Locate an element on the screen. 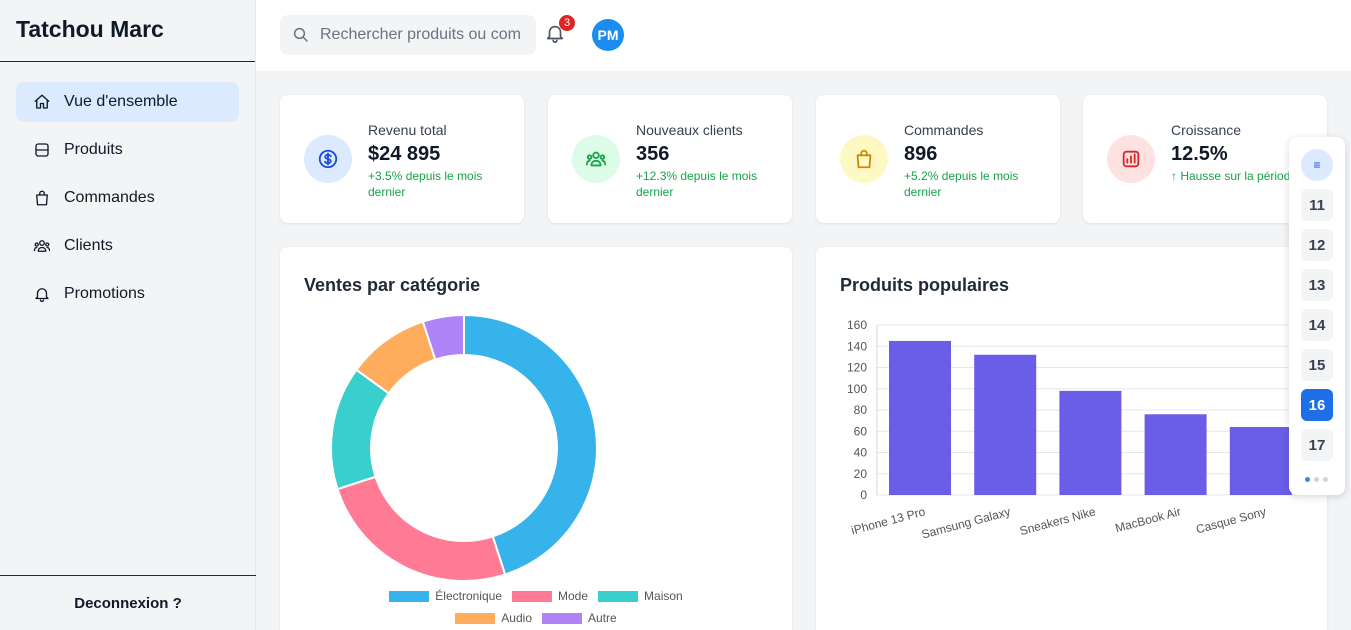 The width and height of the screenshot is (1351, 630). stat-label: Commandes is located at coordinates (944, 130).